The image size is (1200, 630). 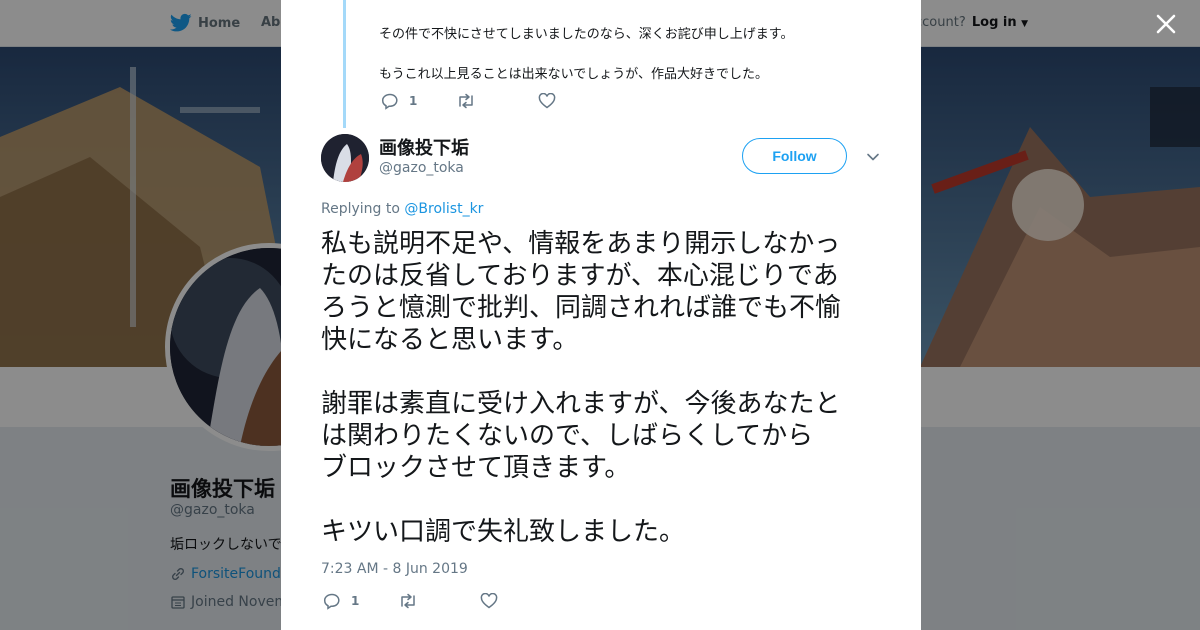 I want to click on replying-prefix: Replying to, so click(x=360, y=209).